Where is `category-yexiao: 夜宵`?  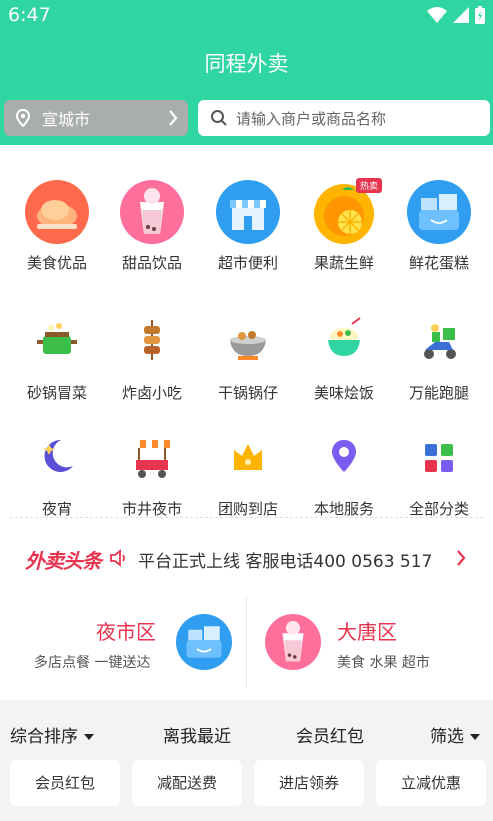 category-yexiao: 夜宵 is located at coordinates (57, 472).